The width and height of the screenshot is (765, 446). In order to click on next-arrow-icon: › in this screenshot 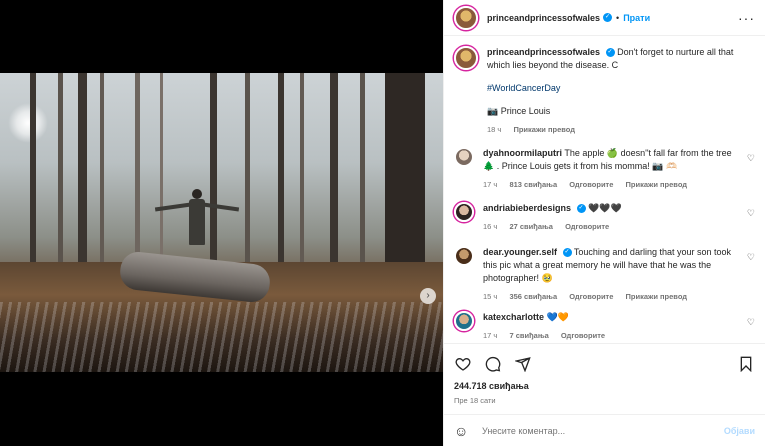, I will do `click(428, 296)`.